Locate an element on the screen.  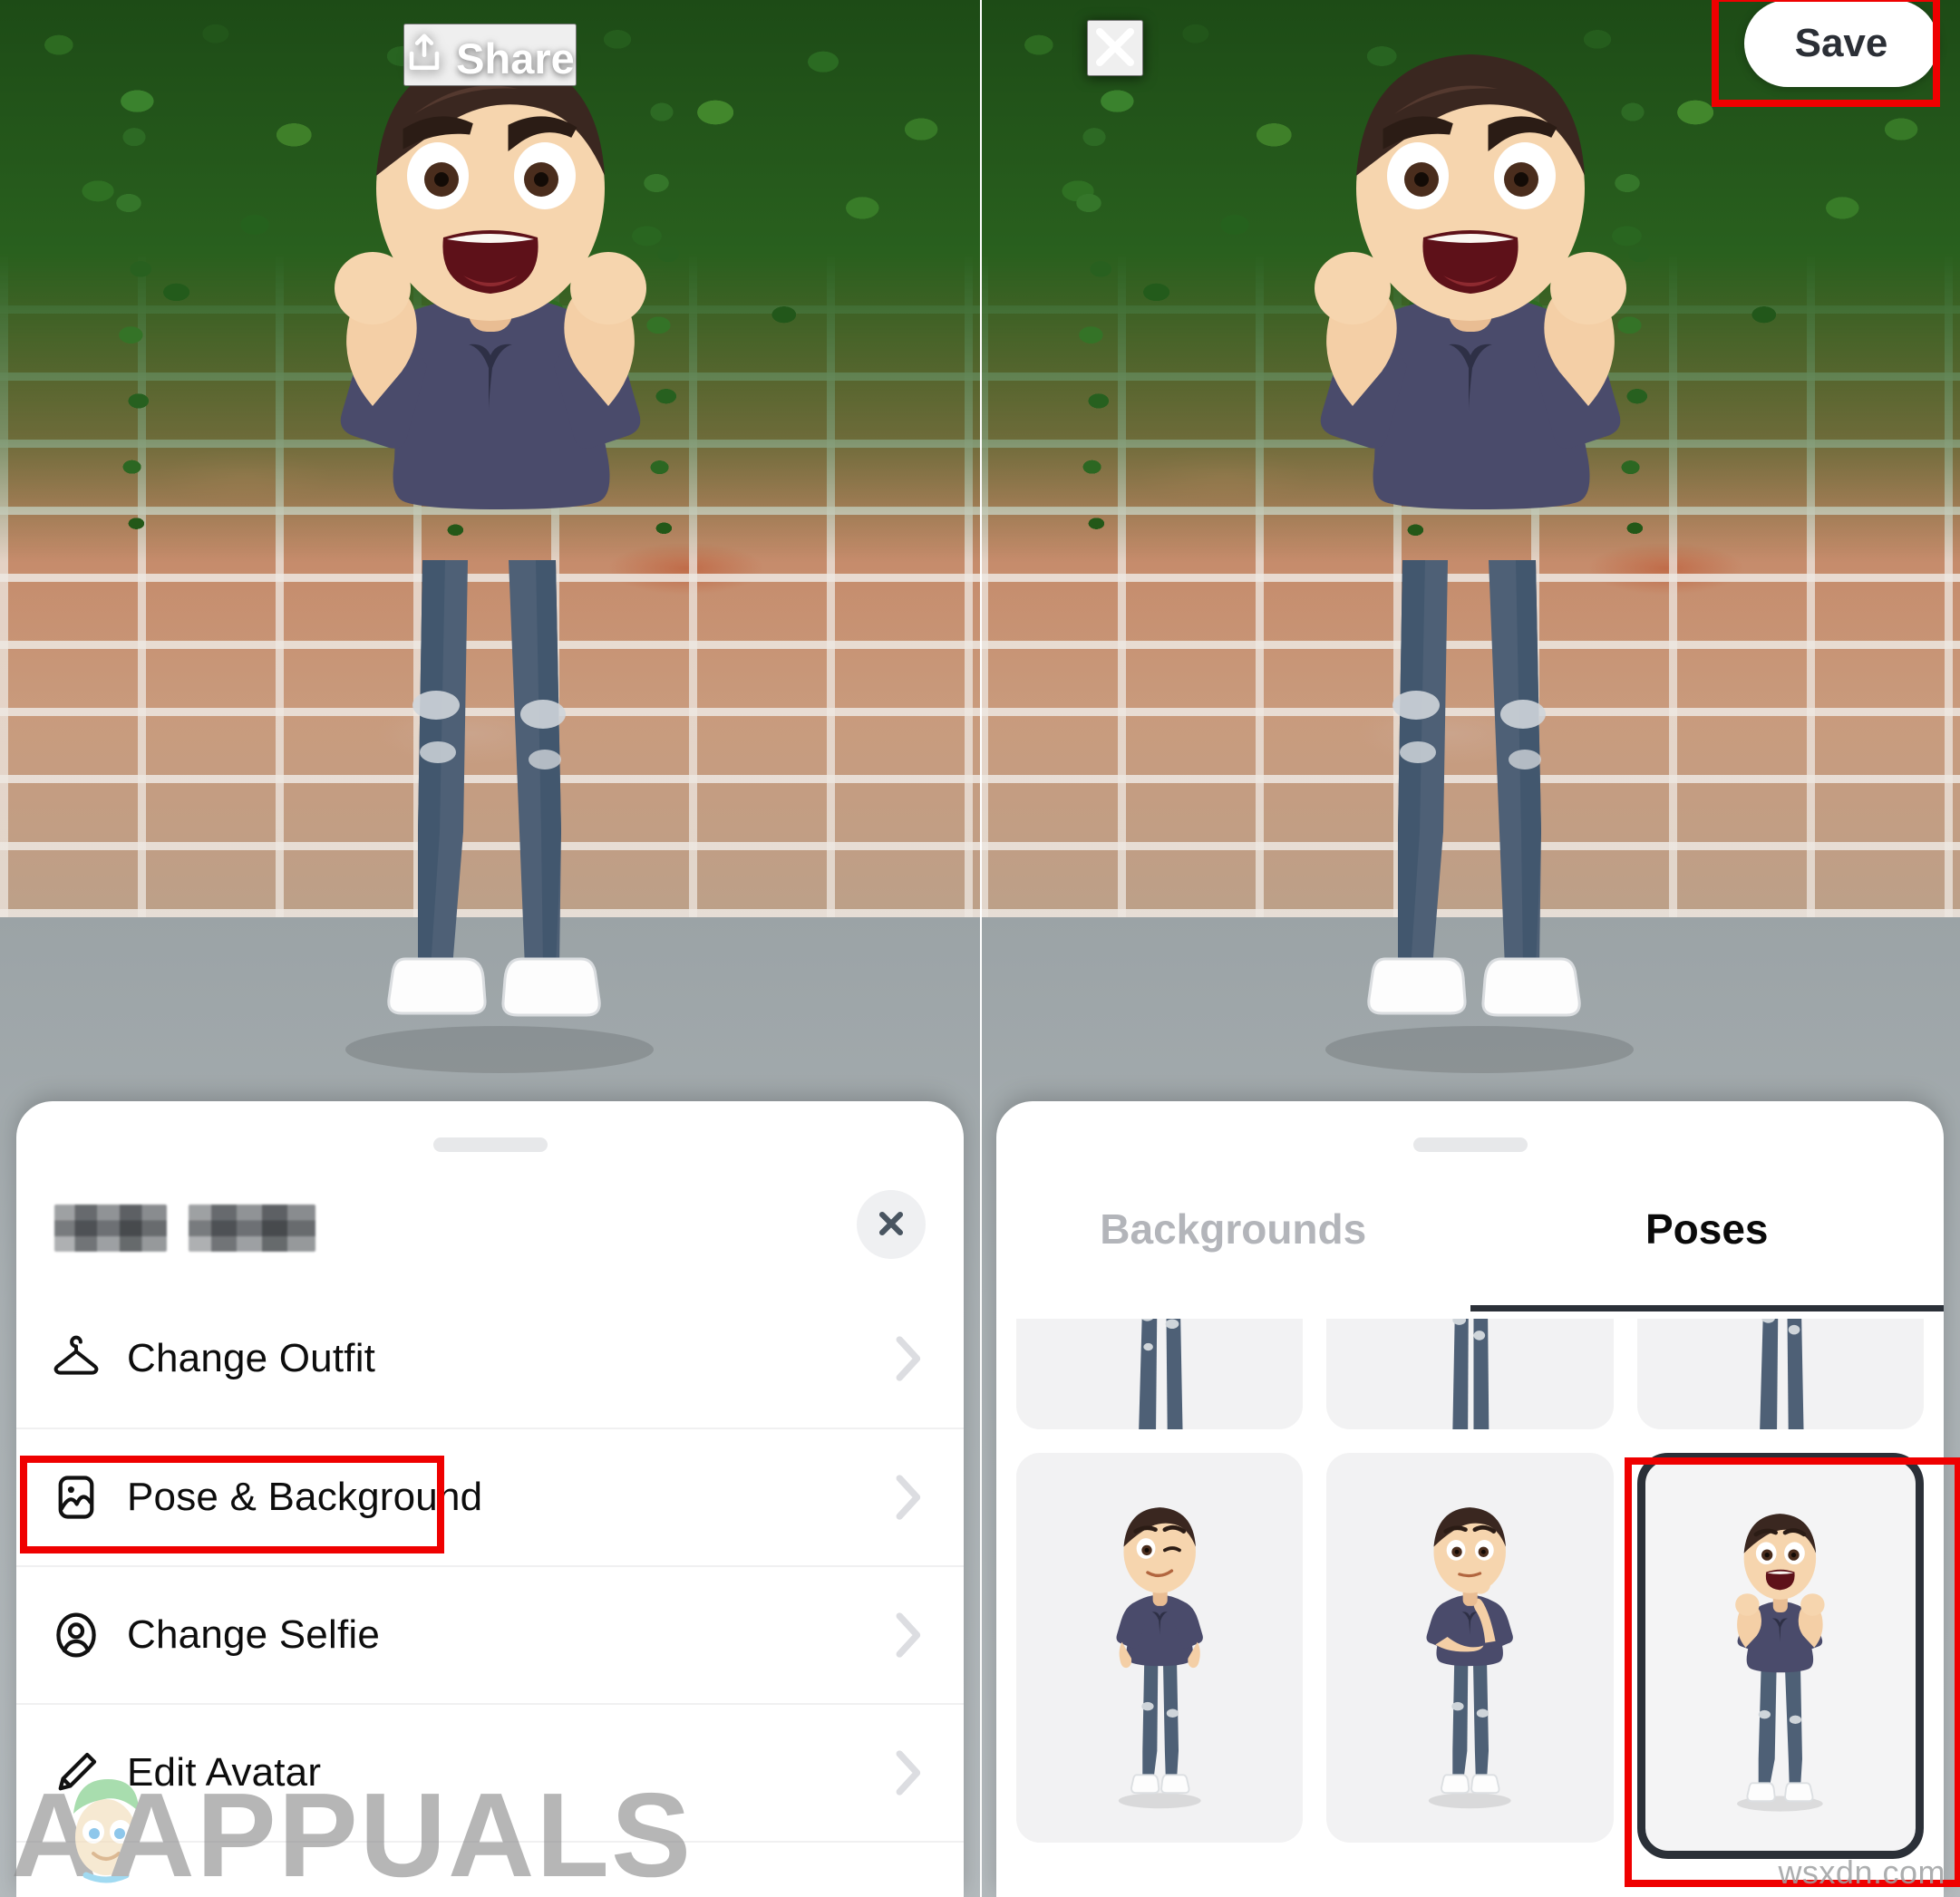
username-redacted is located at coordinates (184, 1228).